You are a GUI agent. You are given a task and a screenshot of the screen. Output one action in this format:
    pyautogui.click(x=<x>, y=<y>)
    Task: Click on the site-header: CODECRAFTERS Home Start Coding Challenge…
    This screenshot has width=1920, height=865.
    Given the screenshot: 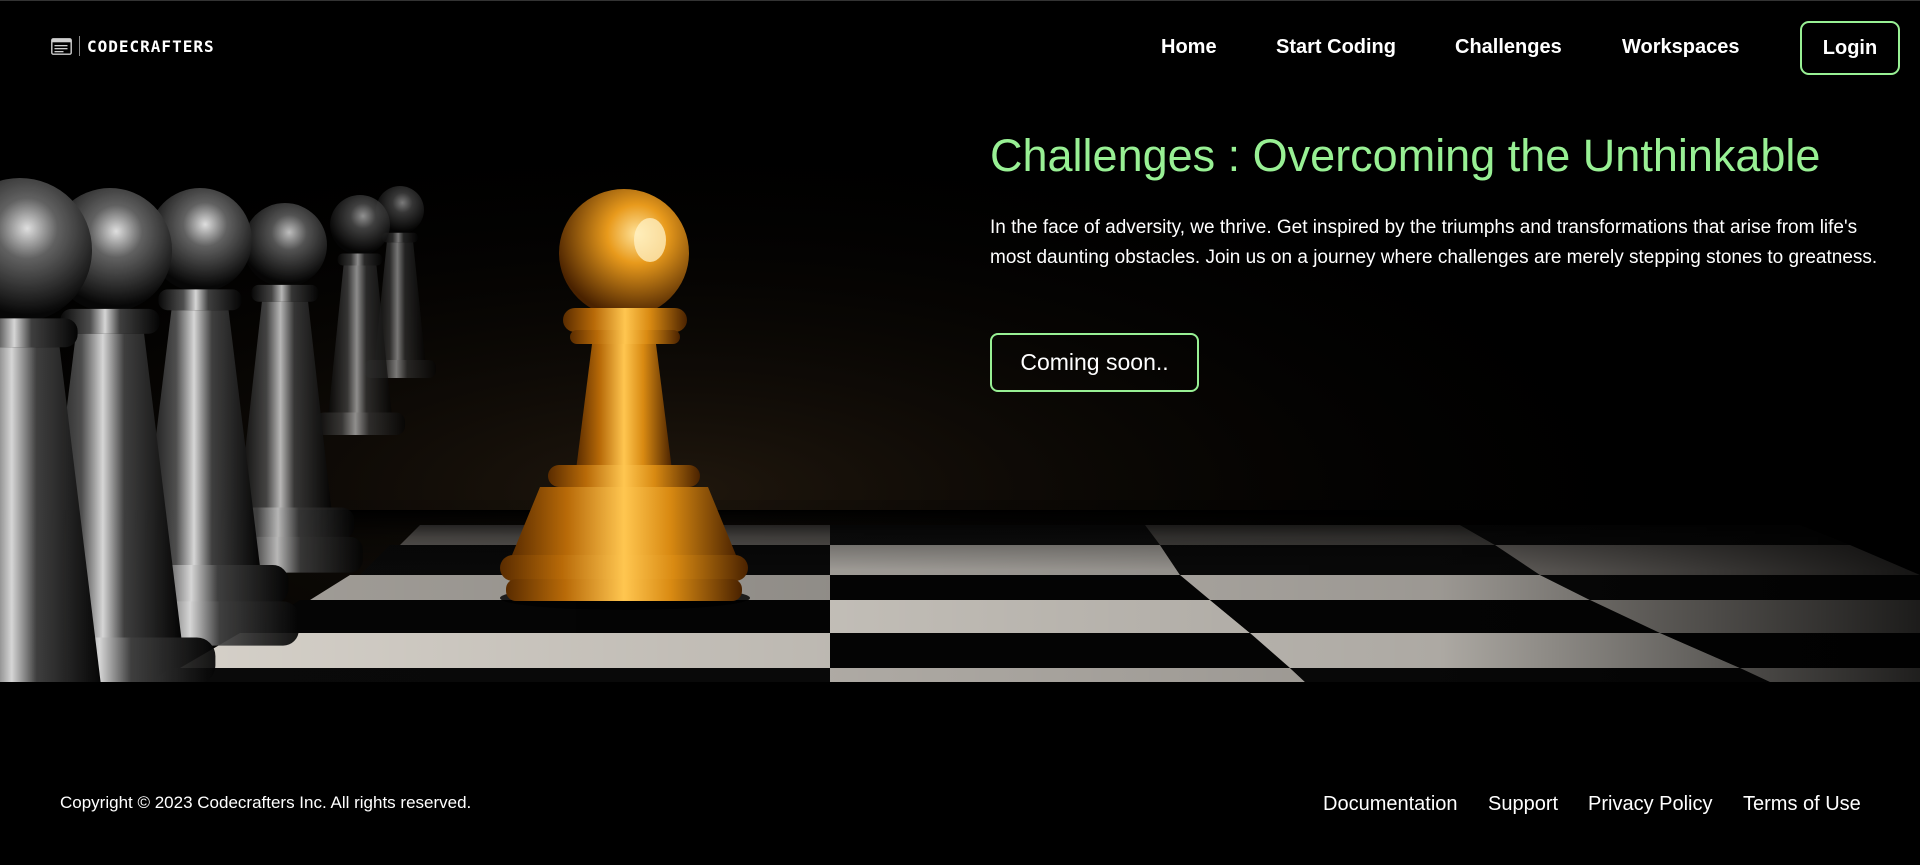 What is the action you would take?
    pyautogui.click(x=960, y=48)
    